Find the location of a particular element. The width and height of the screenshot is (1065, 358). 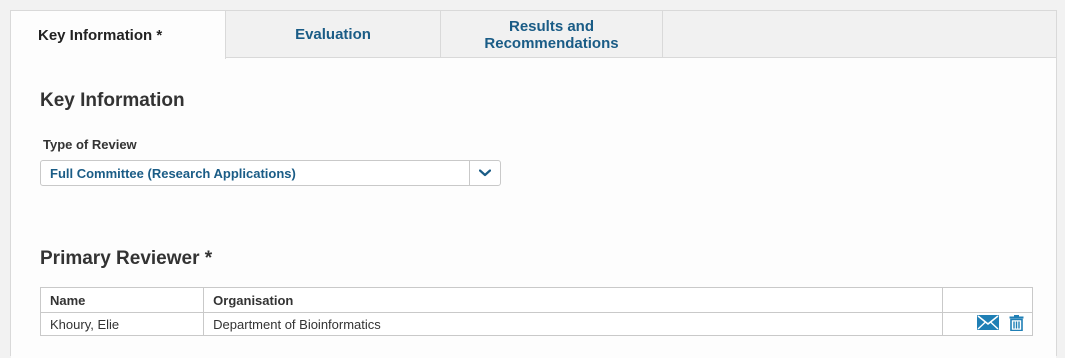

tab-key-information: Key Information * is located at coordinates (118, 35).